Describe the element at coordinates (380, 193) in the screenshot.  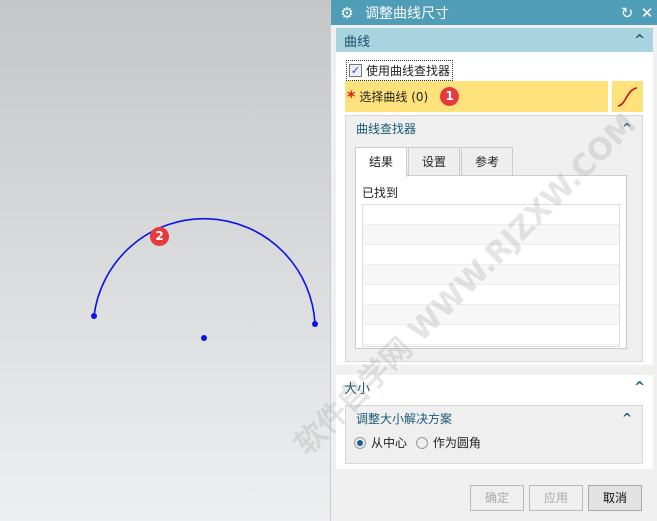
I see `found-label: 已找到` at that location.